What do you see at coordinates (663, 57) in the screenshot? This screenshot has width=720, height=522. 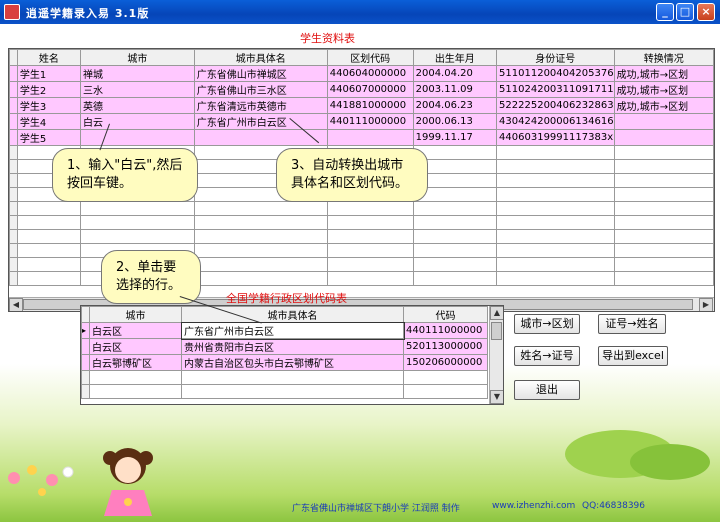 I see `column-header: 转换情况` at bounding box center [663, 57].